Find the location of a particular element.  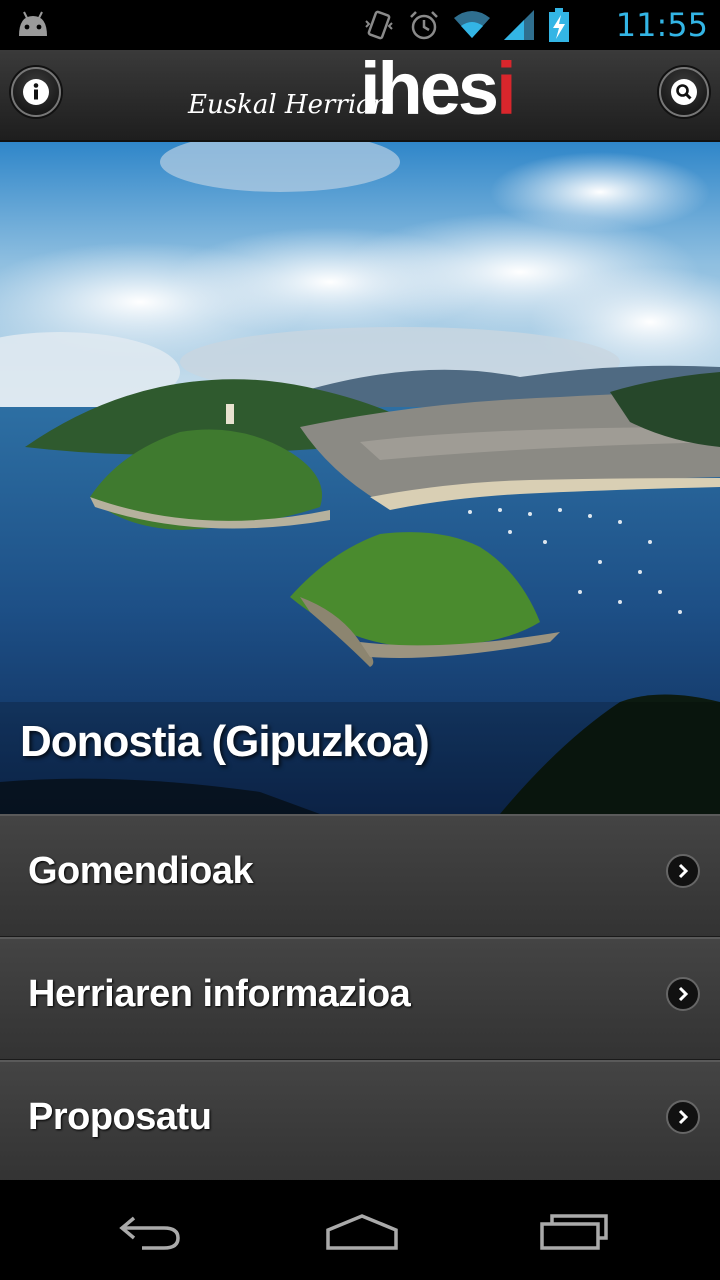

wifi-icon is located at coordinates (472, 24).